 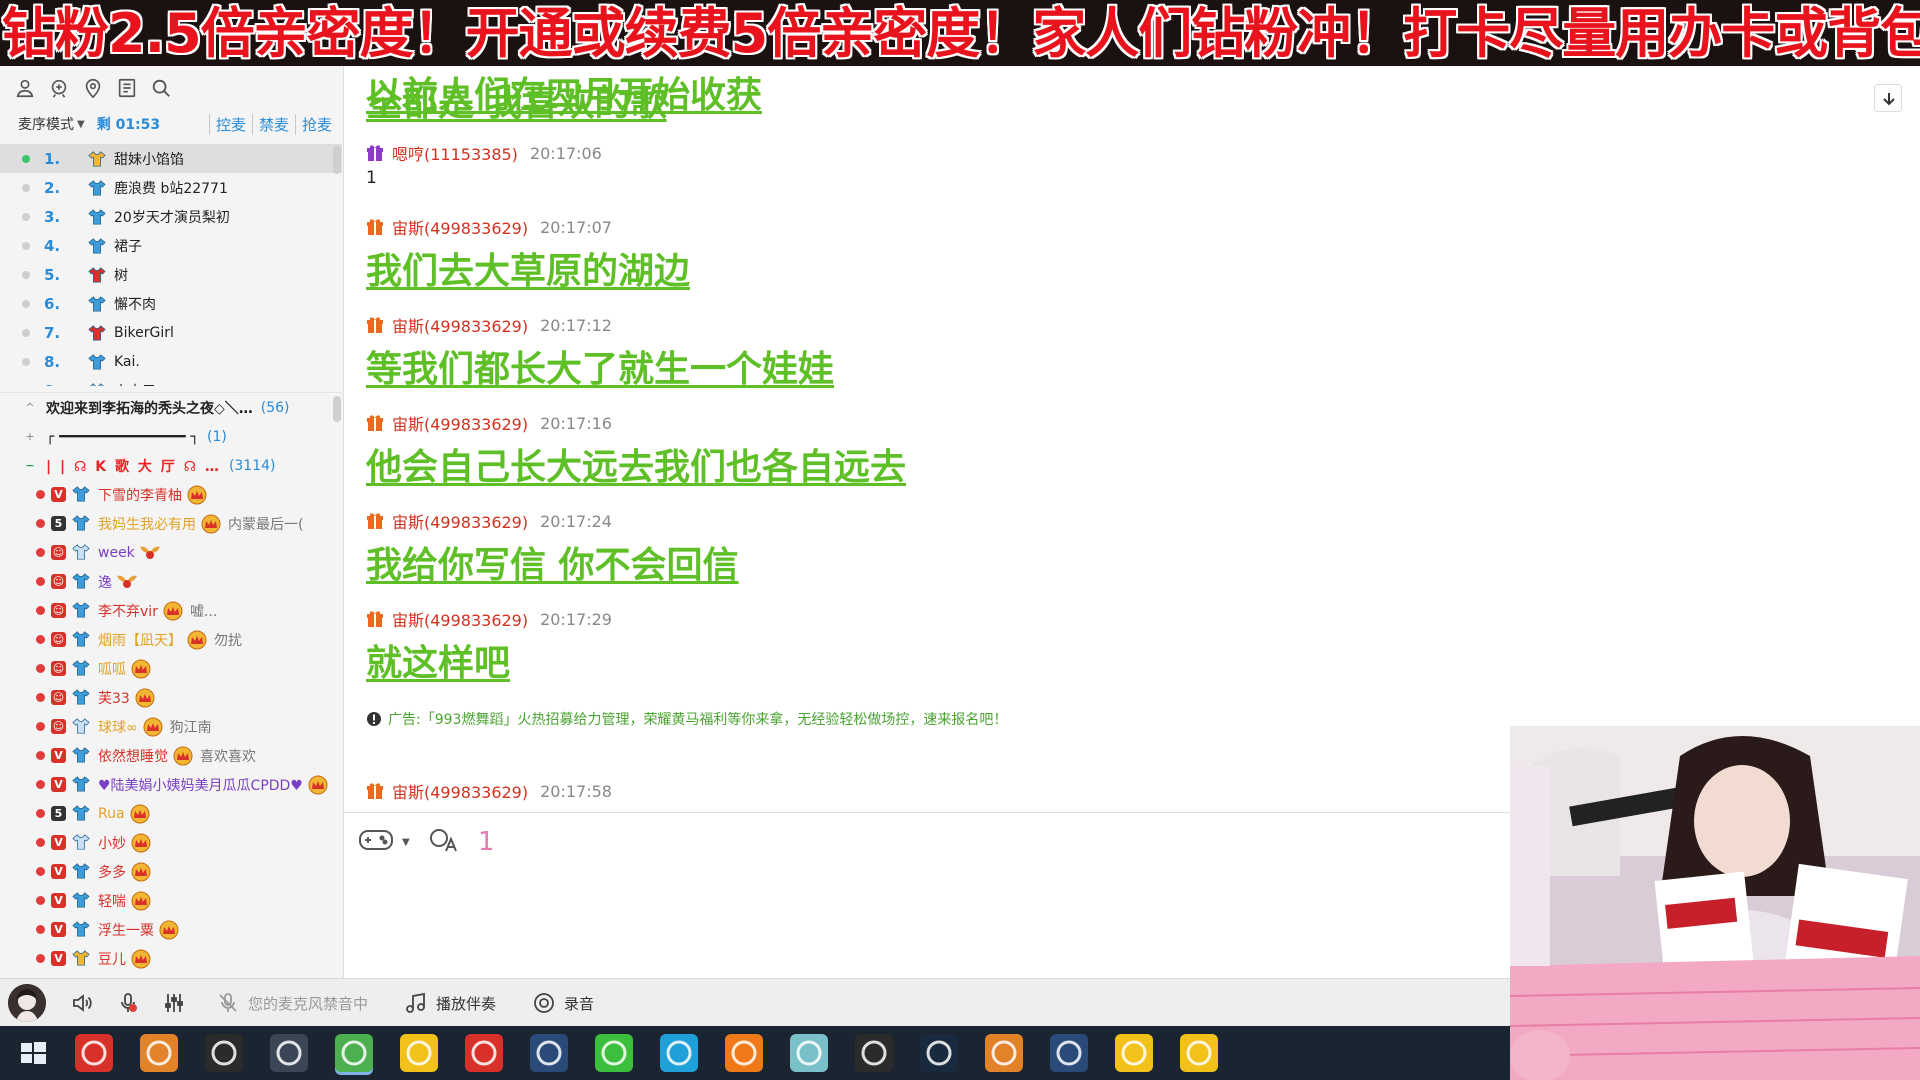 What do you see at coordinates (171, 274) in the screenshot?
I see `queue-row: 5. 树` at bounding box center [171, 274].